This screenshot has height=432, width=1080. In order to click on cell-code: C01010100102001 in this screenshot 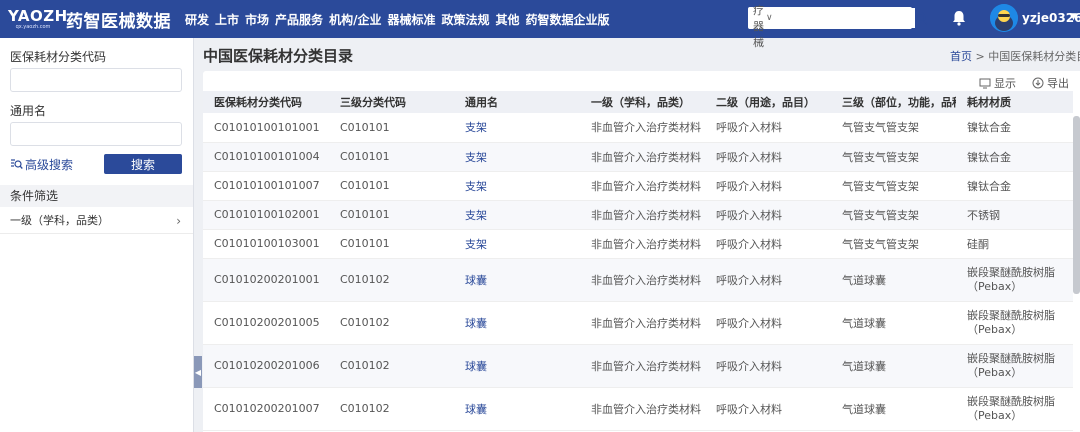, I will do `click(267, 214)`.